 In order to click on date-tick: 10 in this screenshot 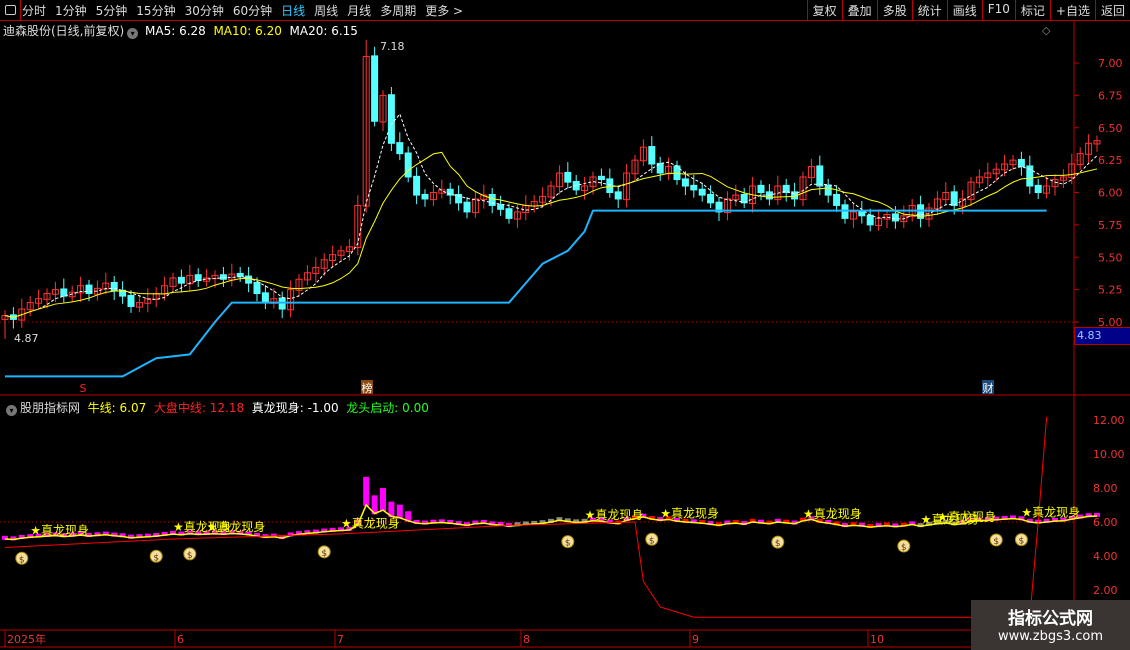, I will do `click(877, 639)`.